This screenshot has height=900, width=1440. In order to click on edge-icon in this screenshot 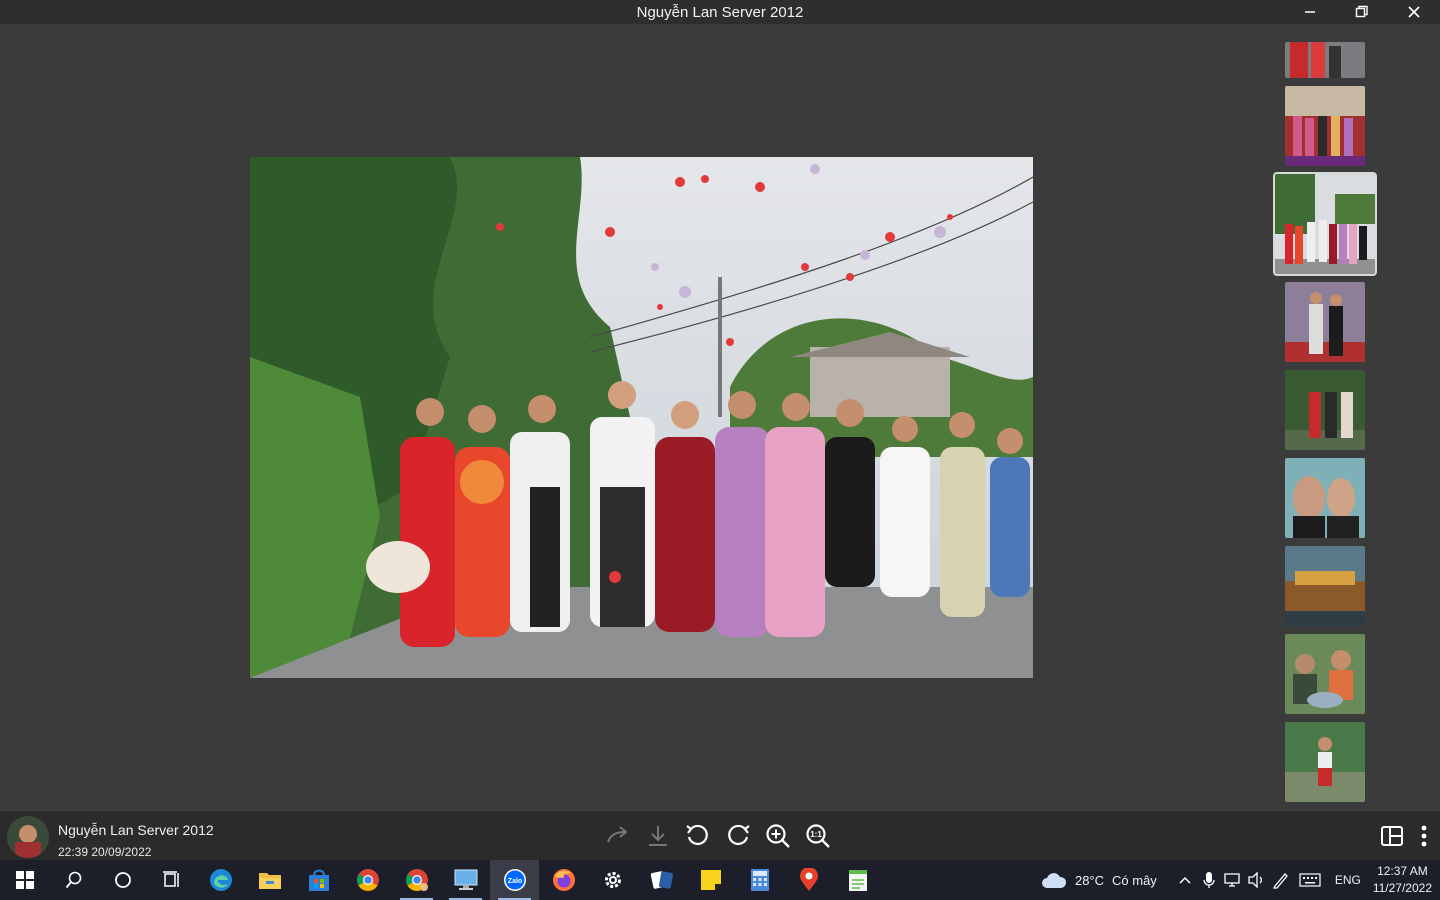, I will do `click(220, 880)`.